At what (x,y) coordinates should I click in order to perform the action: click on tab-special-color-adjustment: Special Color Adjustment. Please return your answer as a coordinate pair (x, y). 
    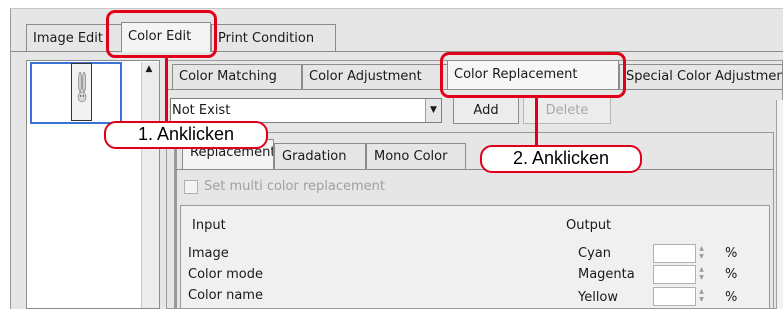
    Looking at the image, I should click on (701, 76).